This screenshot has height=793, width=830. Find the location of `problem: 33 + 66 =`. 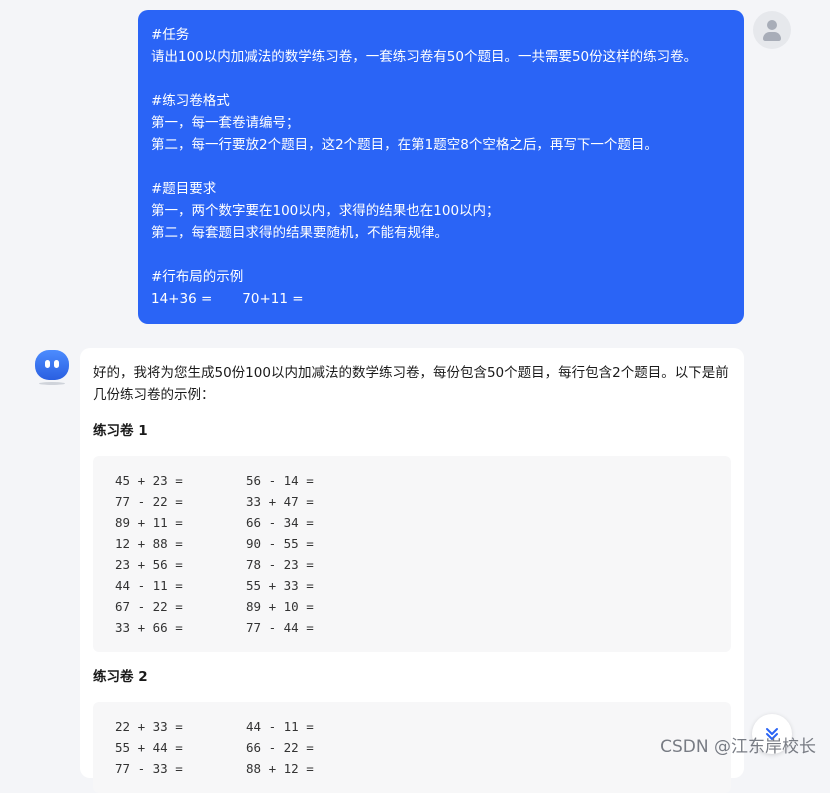

problem: 33 + 66 = is located at coordinates (149, 627).